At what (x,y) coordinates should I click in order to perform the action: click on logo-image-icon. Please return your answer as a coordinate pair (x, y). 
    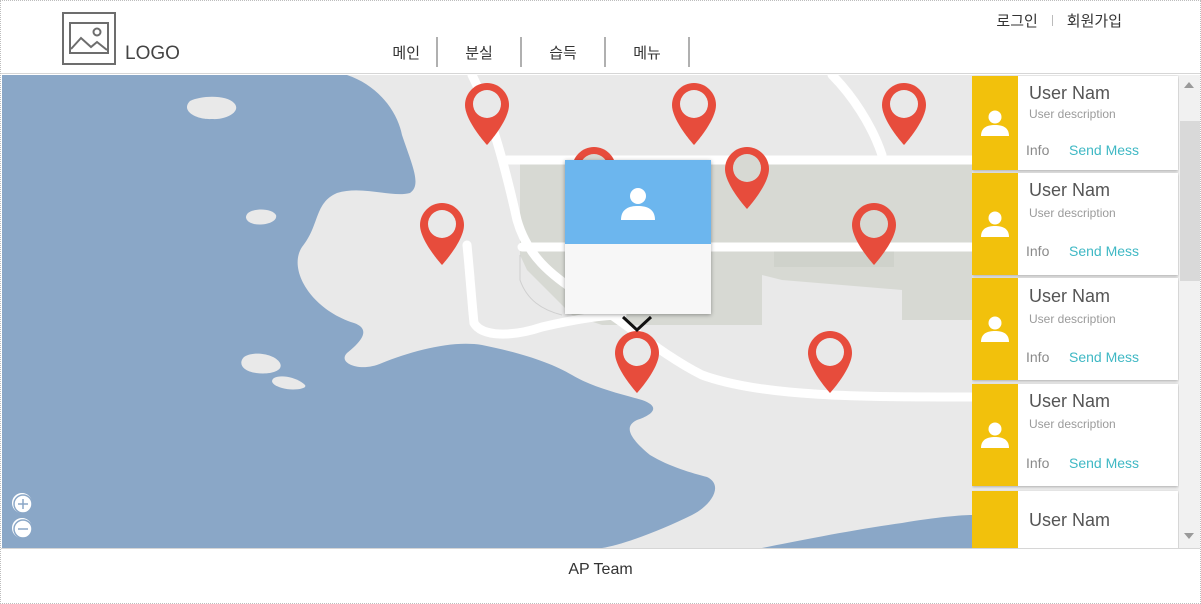
    Looking at the image, I should click on (89, 38).